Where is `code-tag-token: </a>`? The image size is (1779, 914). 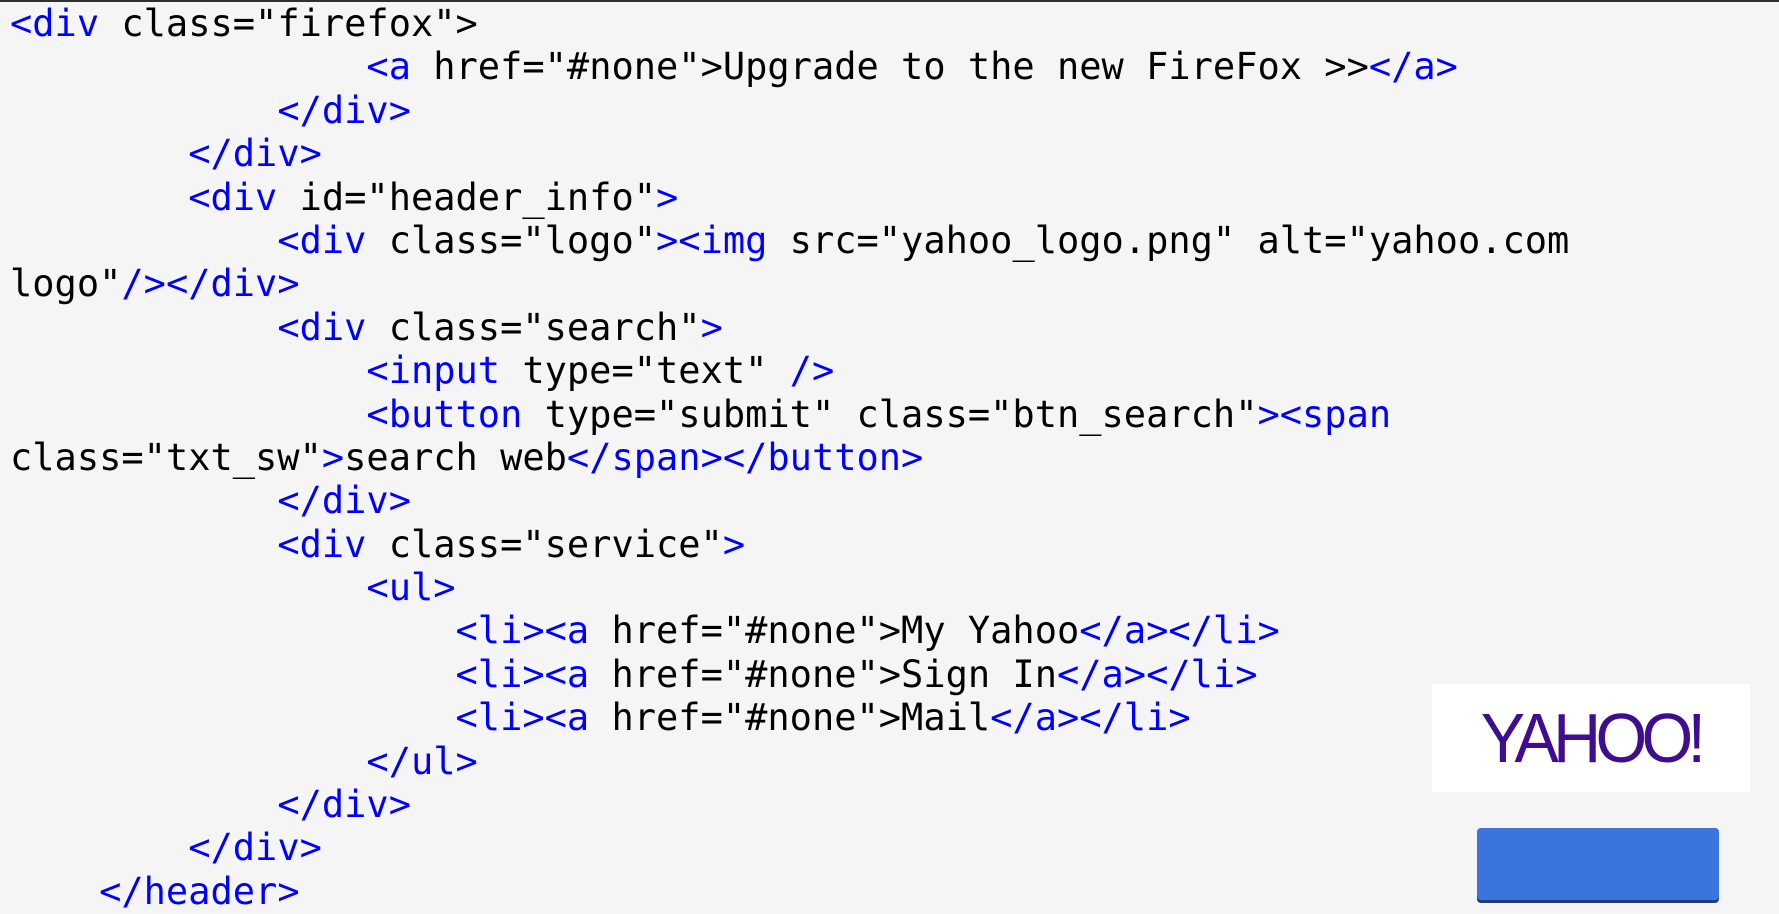 code-tag-token: </a> is located at coordinates (1413, 67).